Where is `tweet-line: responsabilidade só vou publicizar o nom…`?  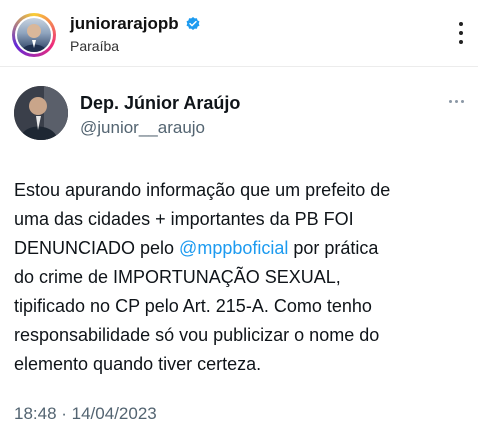 tweet-line: responsabilidade só vou publicizar o nom… is located at coordinates (197, 335).